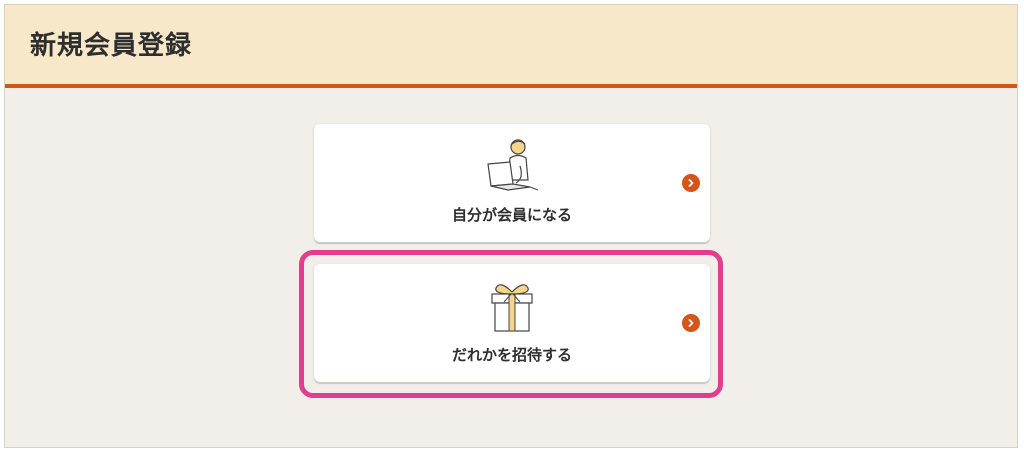  Describe the element at coordinates (111, 46) in the screenshot. I see `page-title: 新規会員登録` at that location.